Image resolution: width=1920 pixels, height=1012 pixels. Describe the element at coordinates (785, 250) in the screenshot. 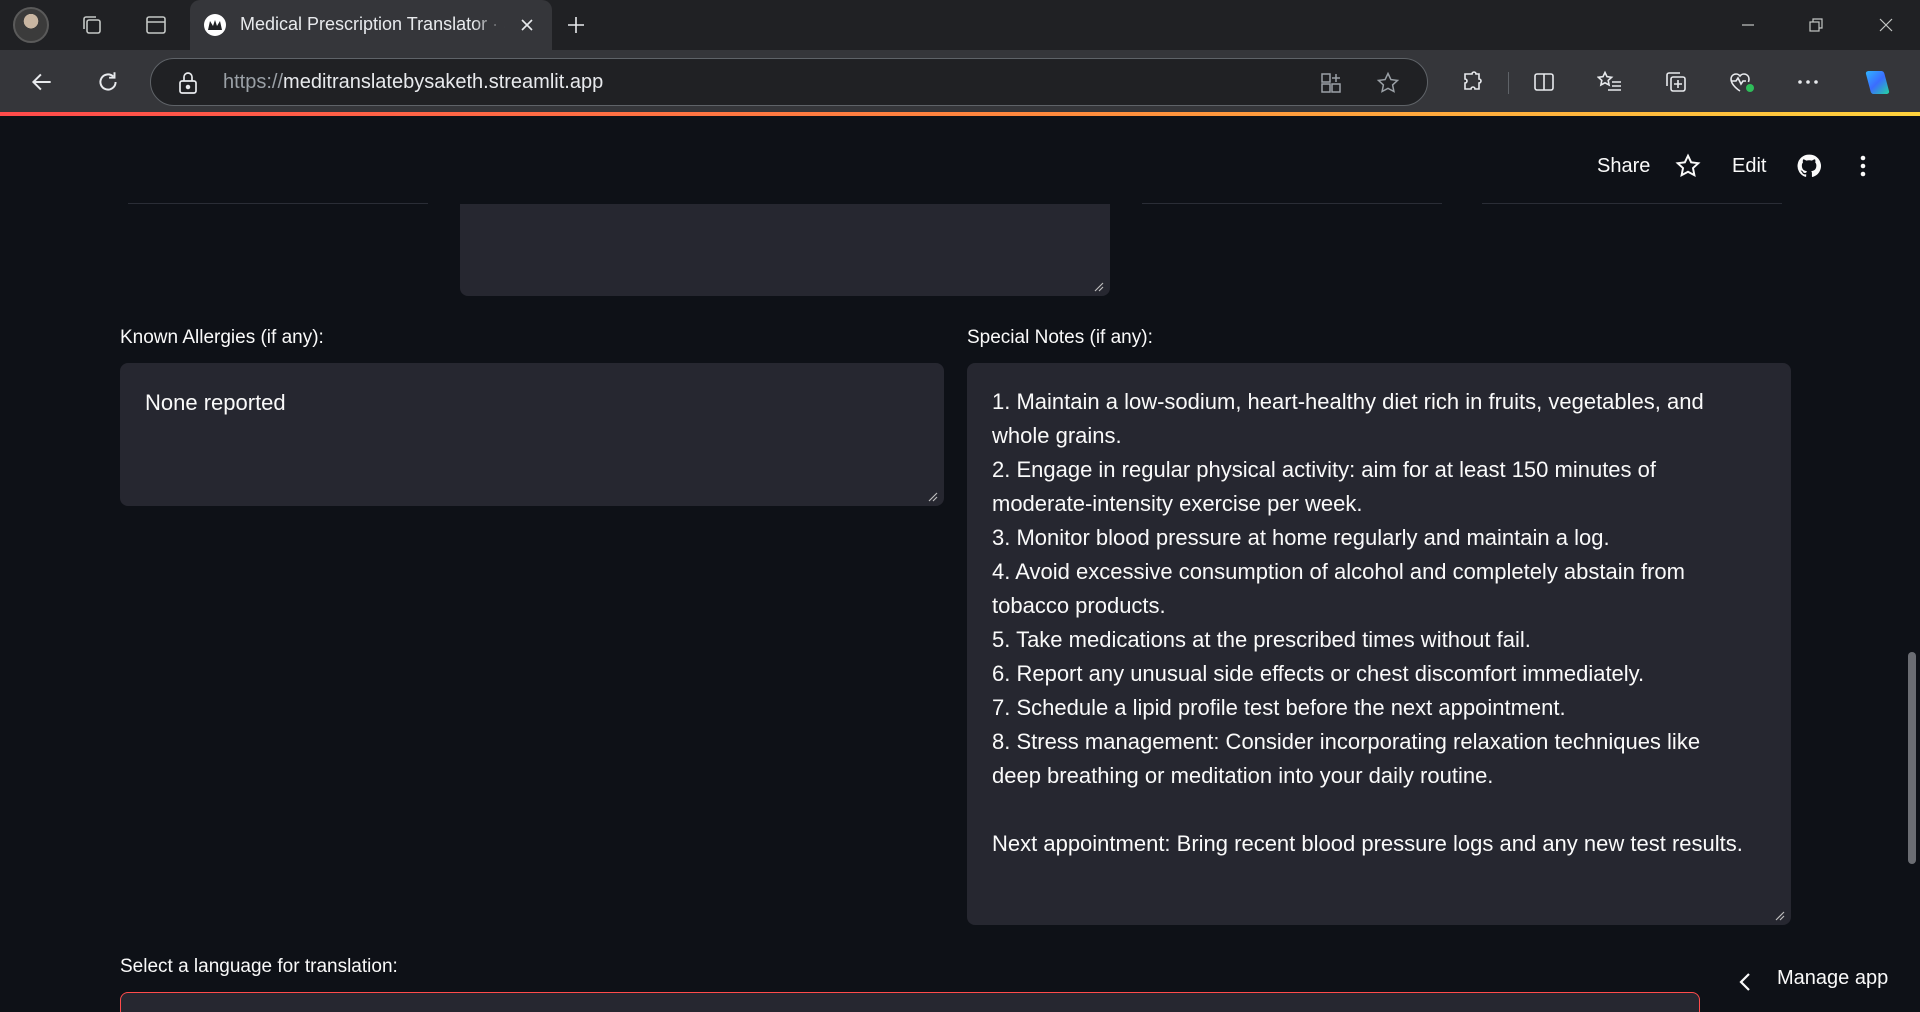

I see `previous-textarea` at that location.